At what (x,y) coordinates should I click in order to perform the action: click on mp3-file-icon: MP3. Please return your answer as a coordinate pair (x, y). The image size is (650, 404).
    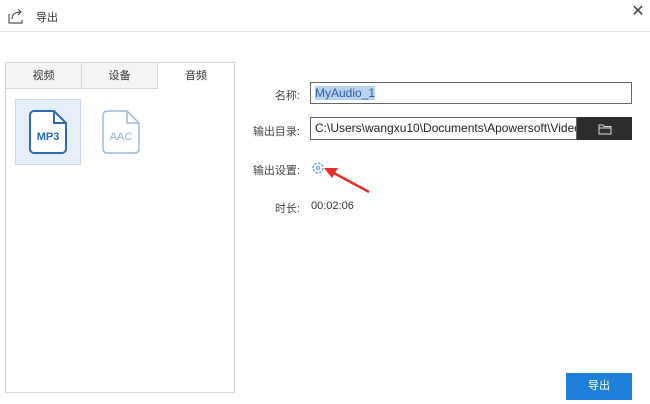
    Looking at the image, I should click on (48, 132).